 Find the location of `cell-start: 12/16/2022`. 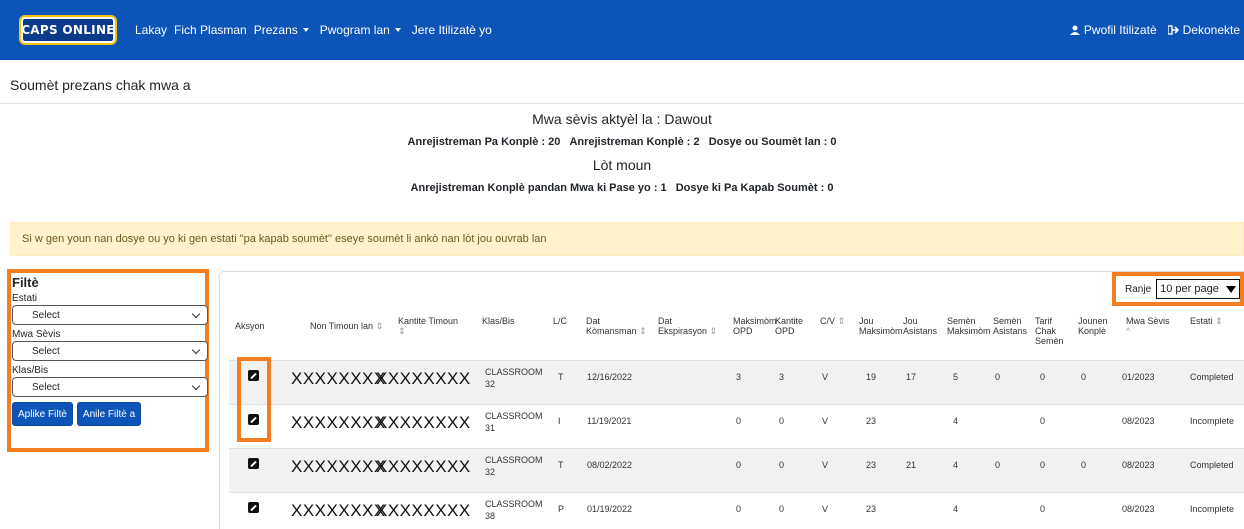

cell-start: 12/16/2022 is located at coordinates (610, 377).